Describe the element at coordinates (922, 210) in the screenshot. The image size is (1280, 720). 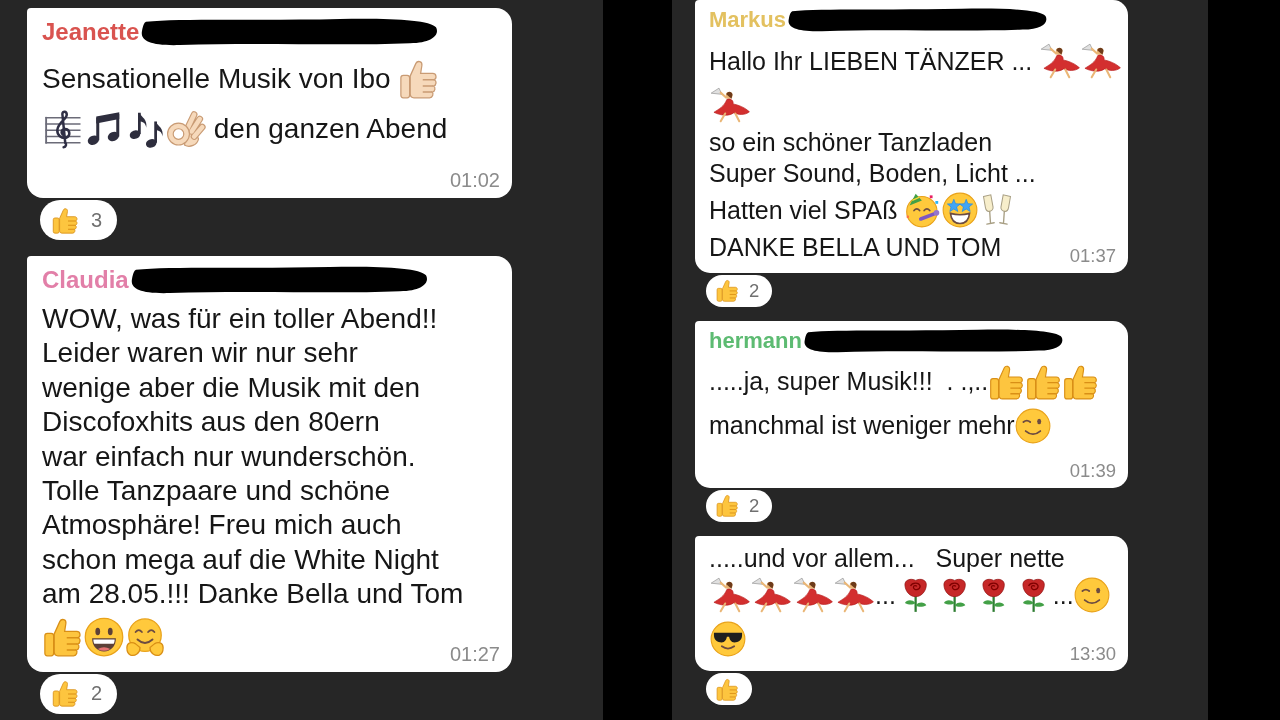
I see `party-face-icon` at that location.